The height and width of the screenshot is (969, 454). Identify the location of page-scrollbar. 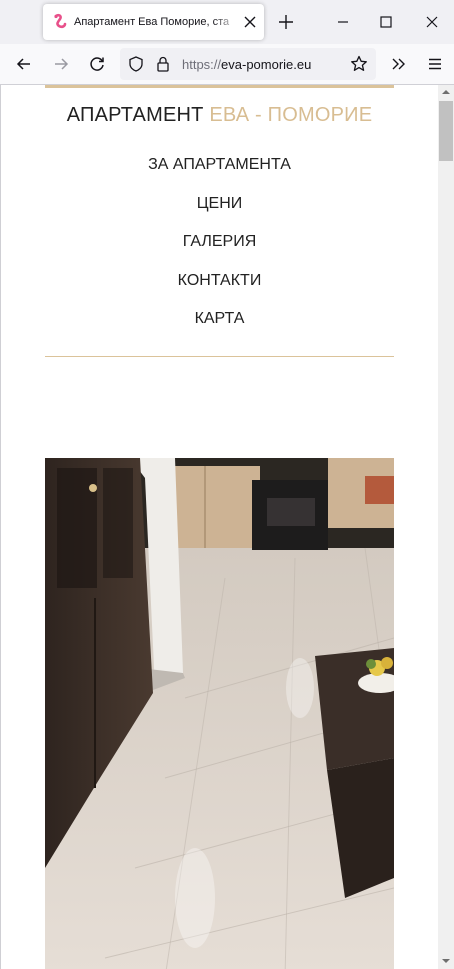
(446, 527).